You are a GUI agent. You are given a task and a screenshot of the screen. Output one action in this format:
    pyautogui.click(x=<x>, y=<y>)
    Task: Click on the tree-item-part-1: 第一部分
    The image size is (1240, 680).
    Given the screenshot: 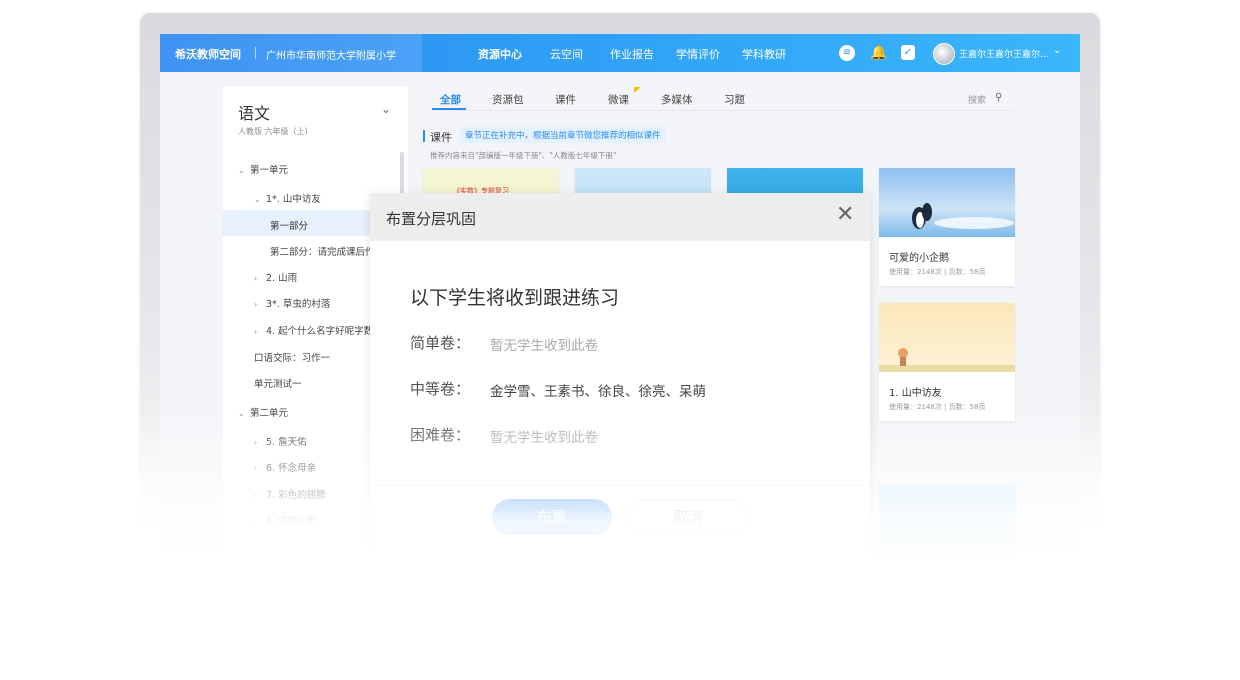 What is the action you would take?
    pyautogui.click(x=289, y=225)
    